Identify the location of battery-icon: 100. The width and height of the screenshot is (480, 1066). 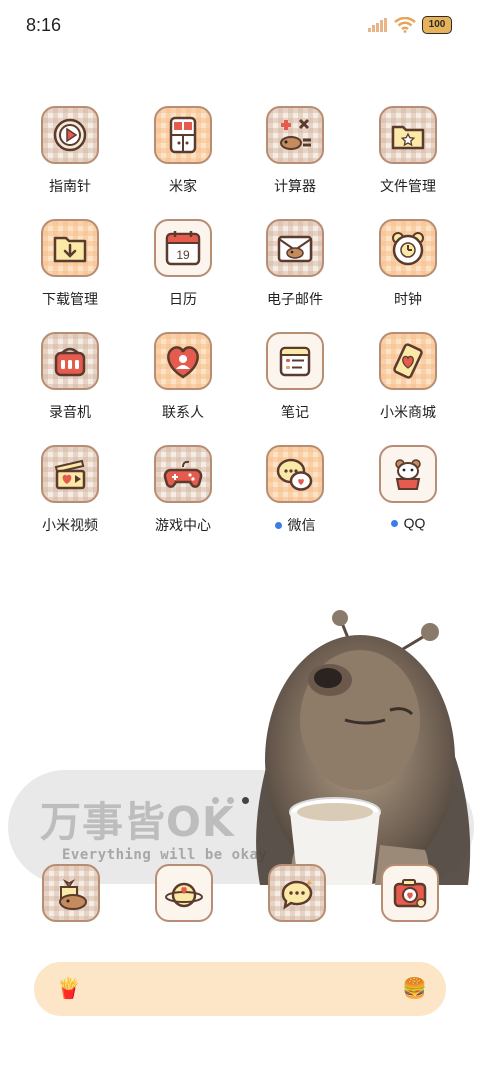
(437, 25).